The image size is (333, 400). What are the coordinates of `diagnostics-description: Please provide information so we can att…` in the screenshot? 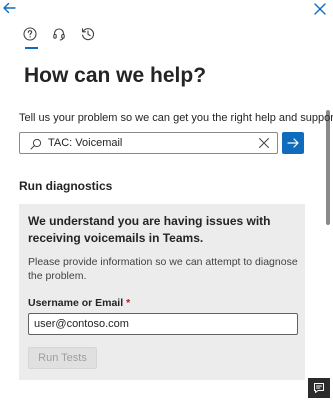 It's located at (163, 269).